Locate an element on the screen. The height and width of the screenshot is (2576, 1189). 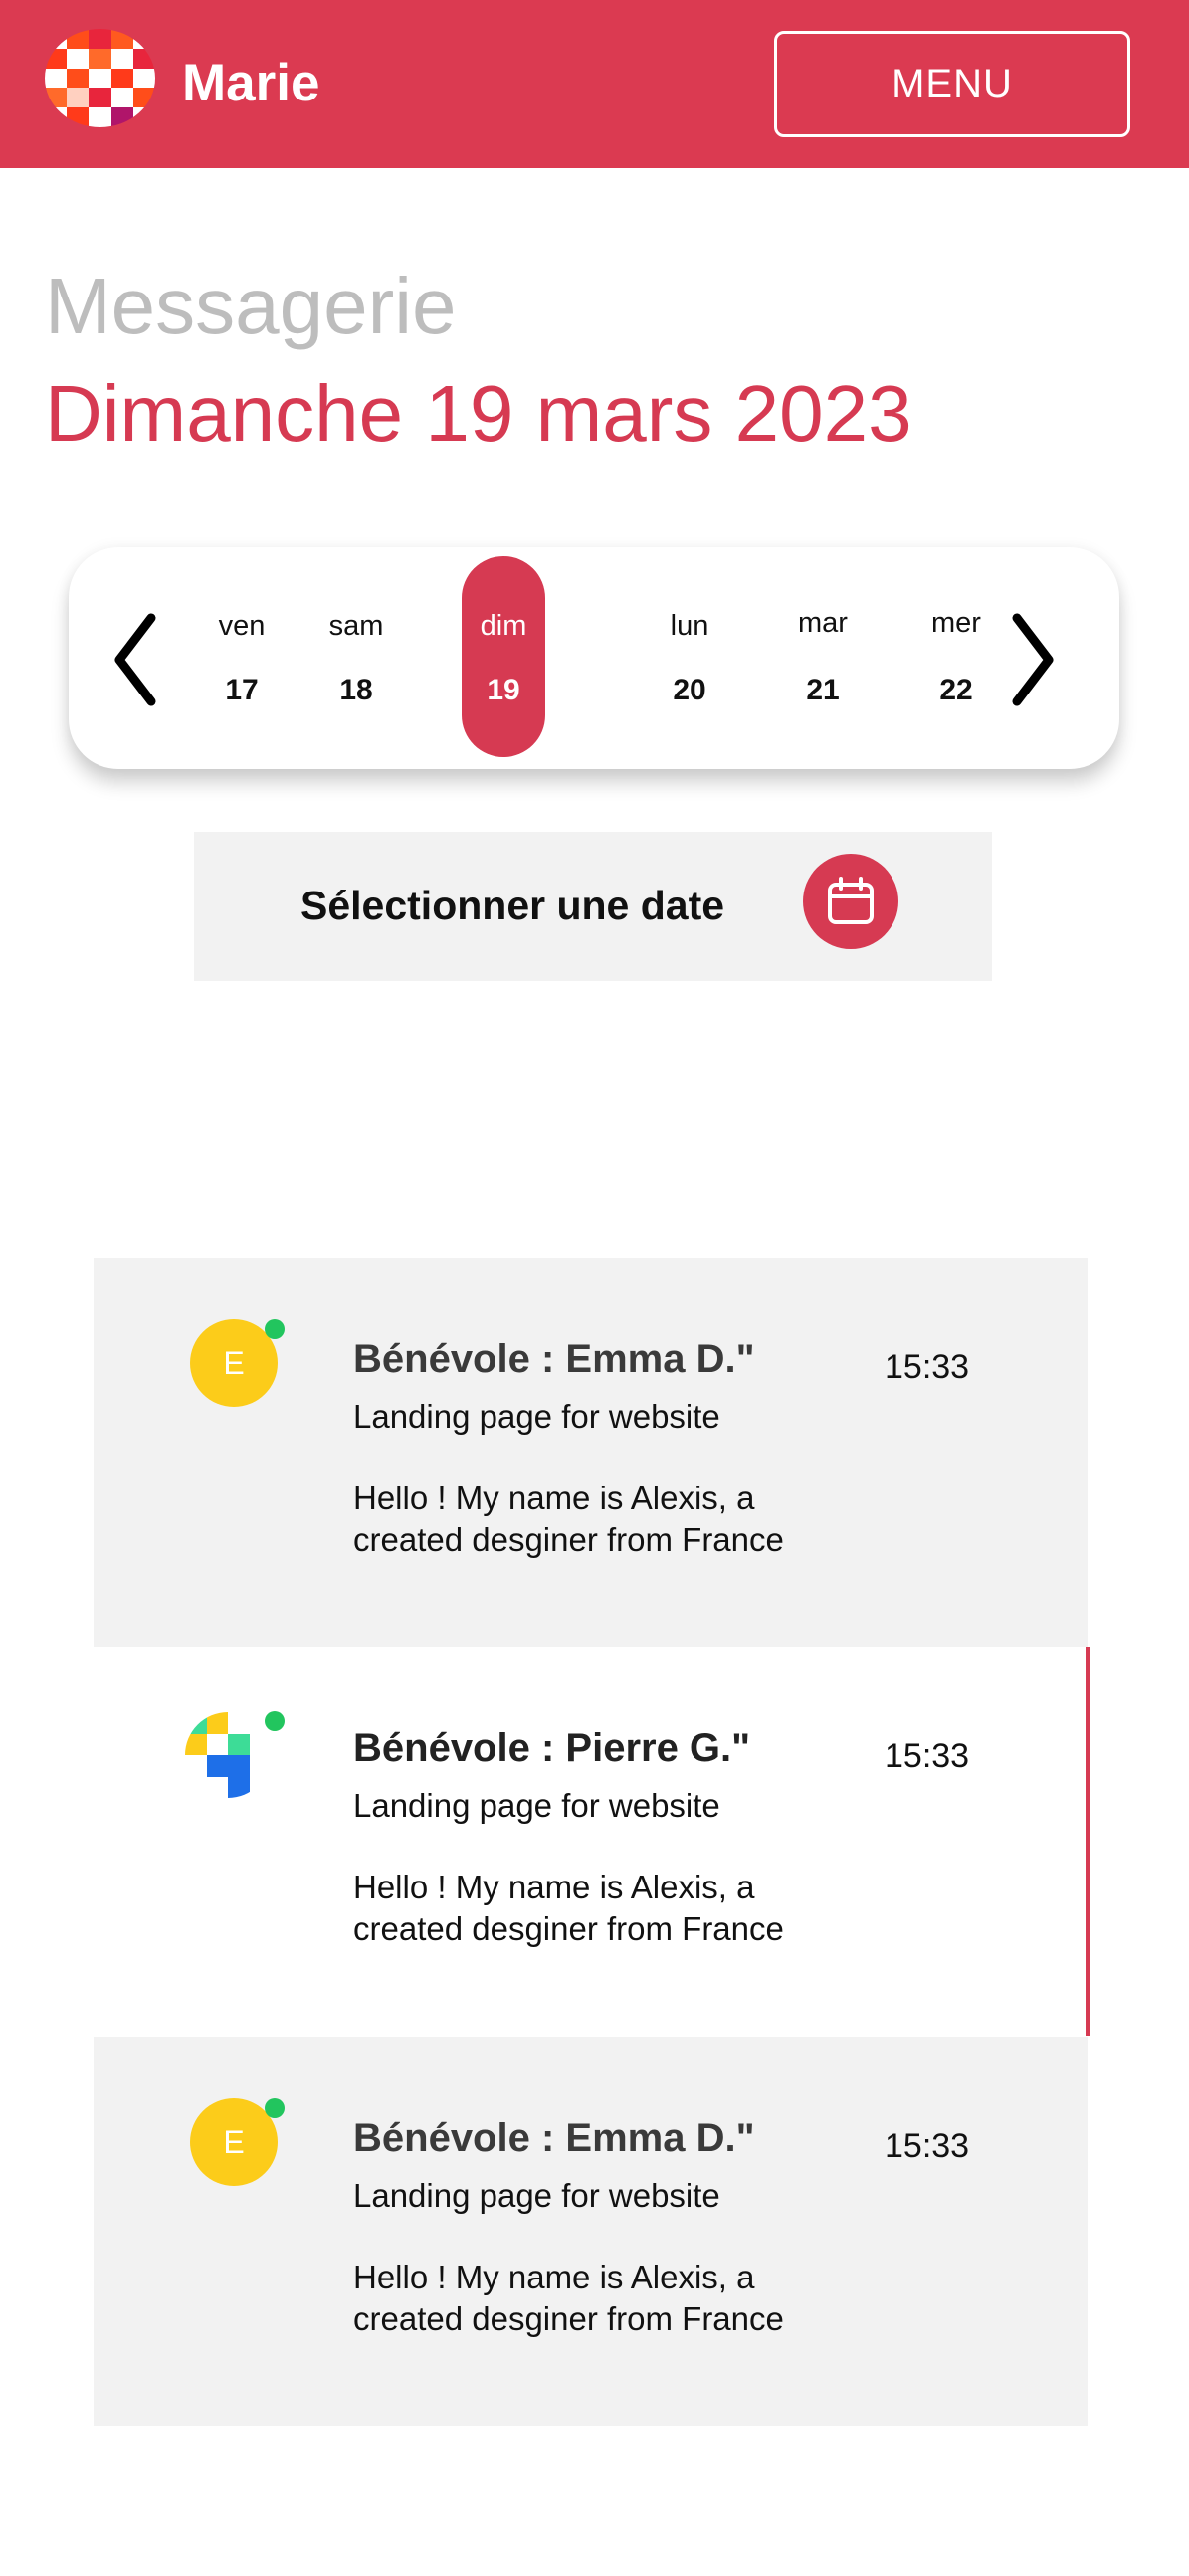
day-item-sam: sam 18 is located at coordinates (356, 658).